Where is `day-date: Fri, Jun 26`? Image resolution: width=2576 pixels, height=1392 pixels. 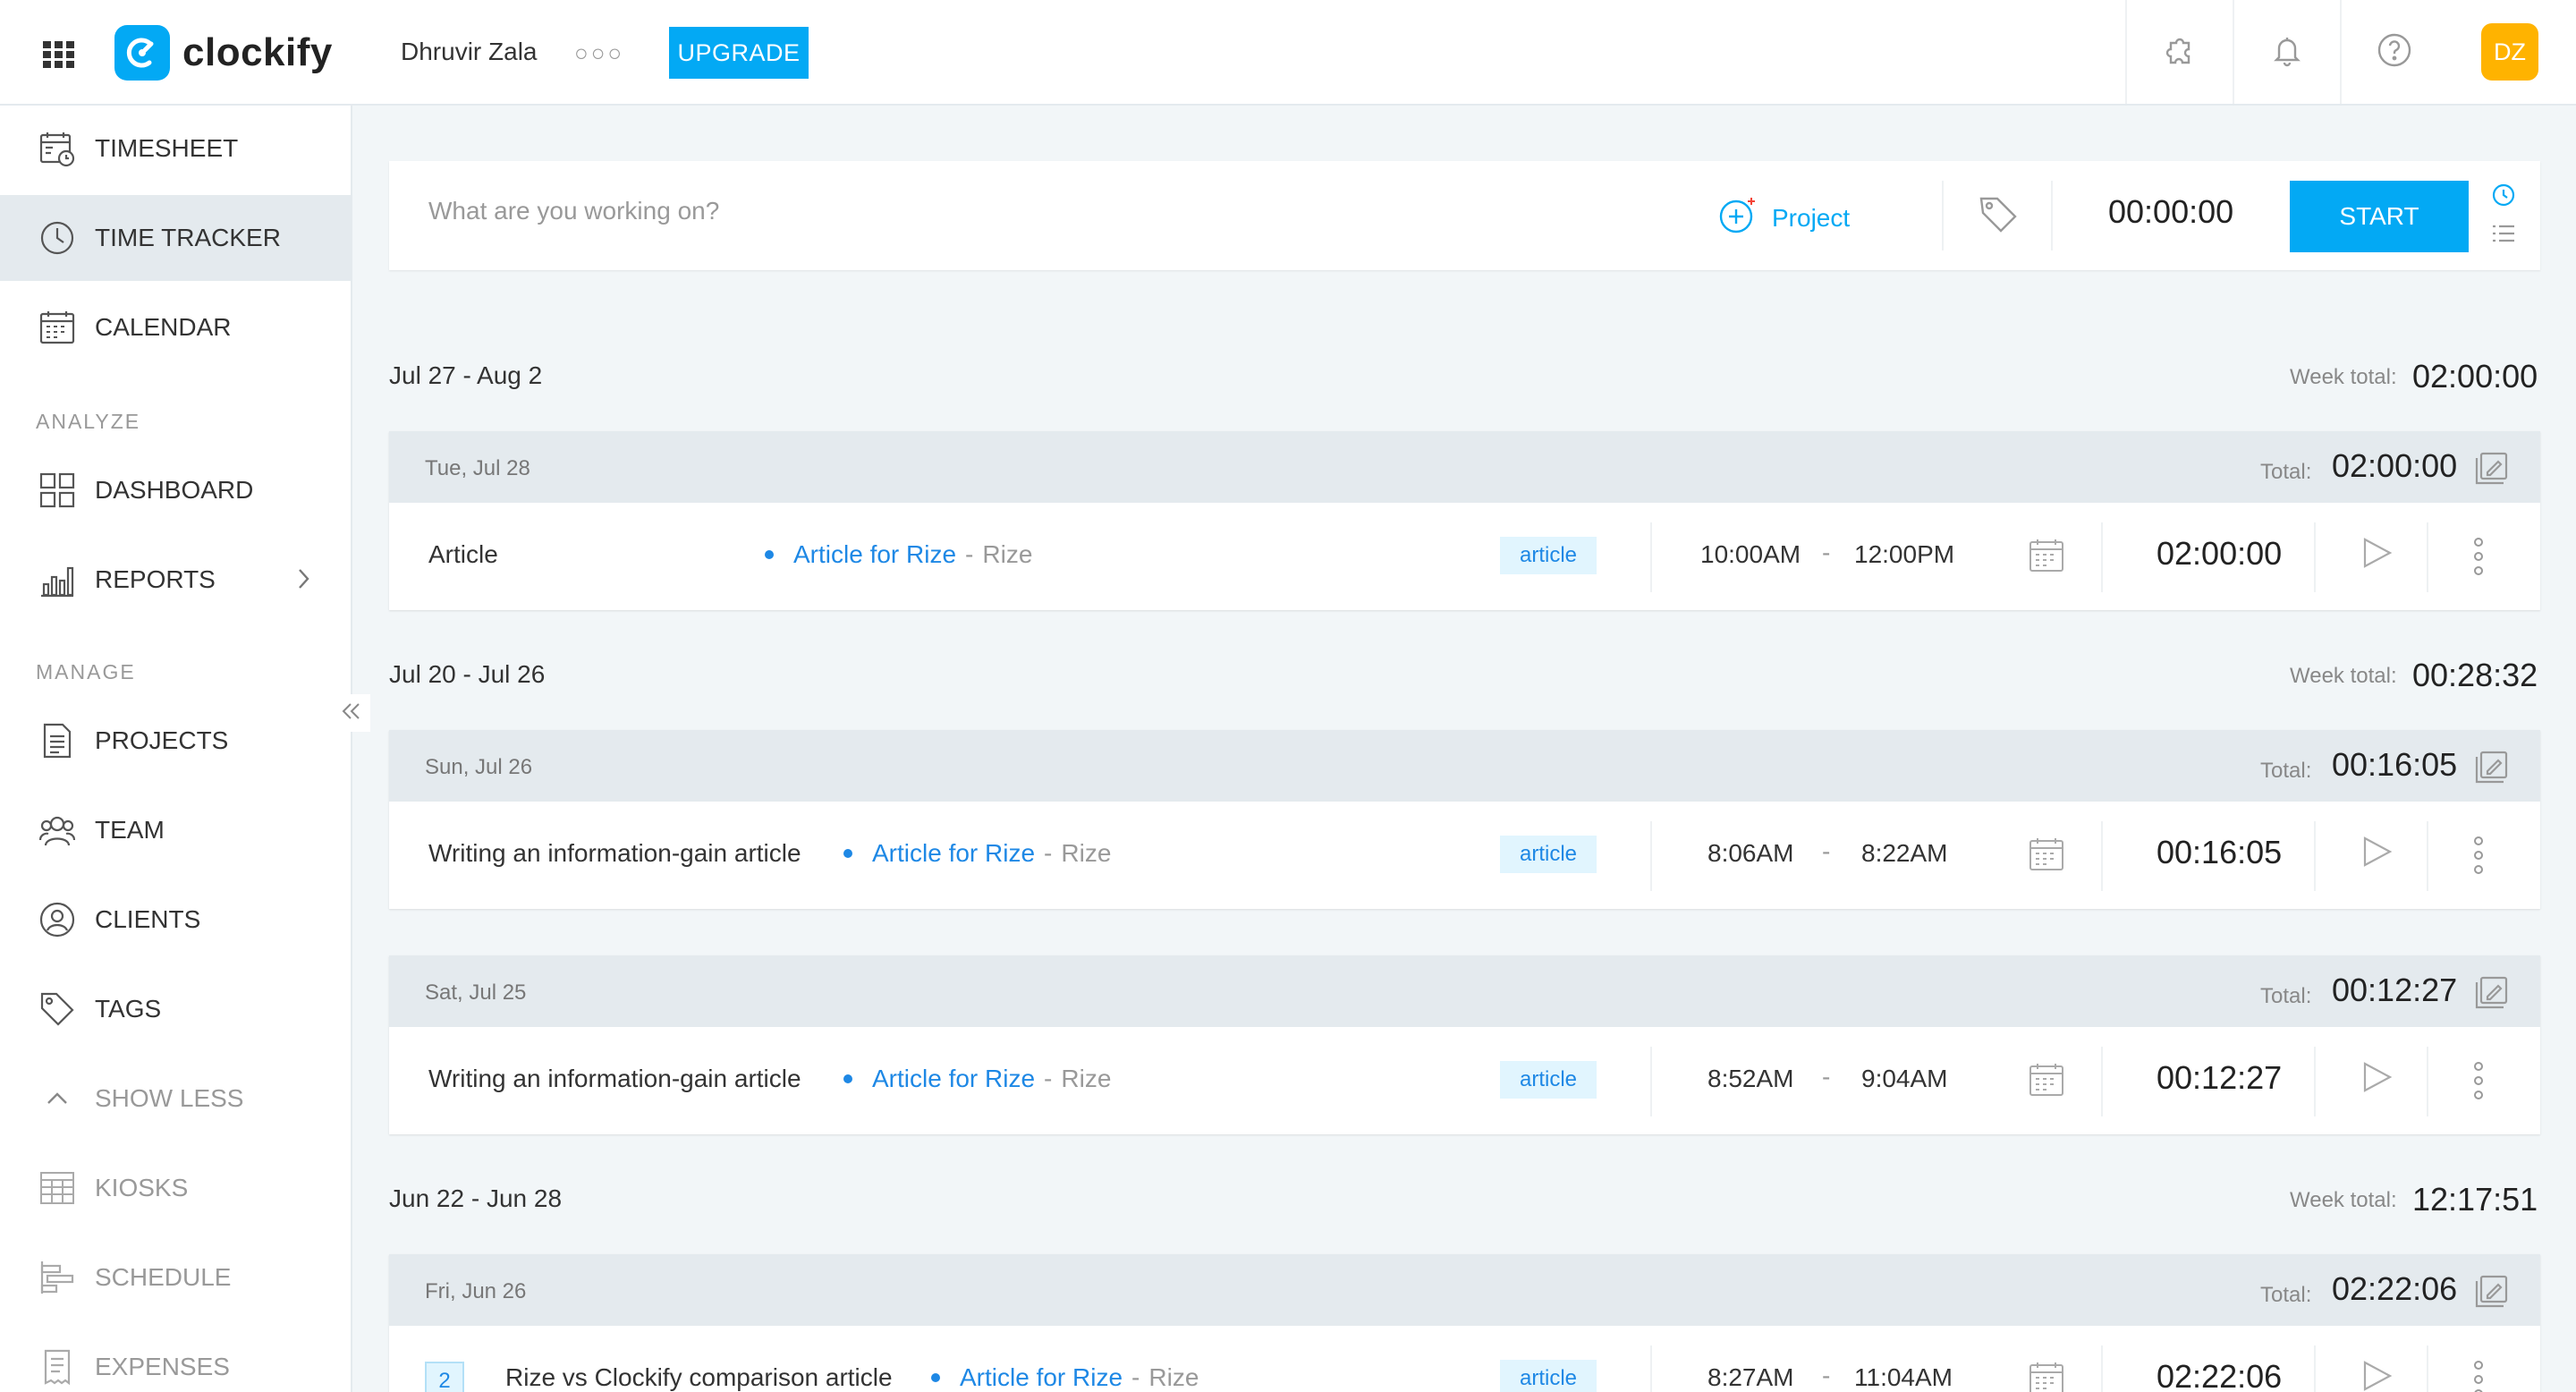
day-date: Fri, Jun 26 is located at coordinates (476, 1291).